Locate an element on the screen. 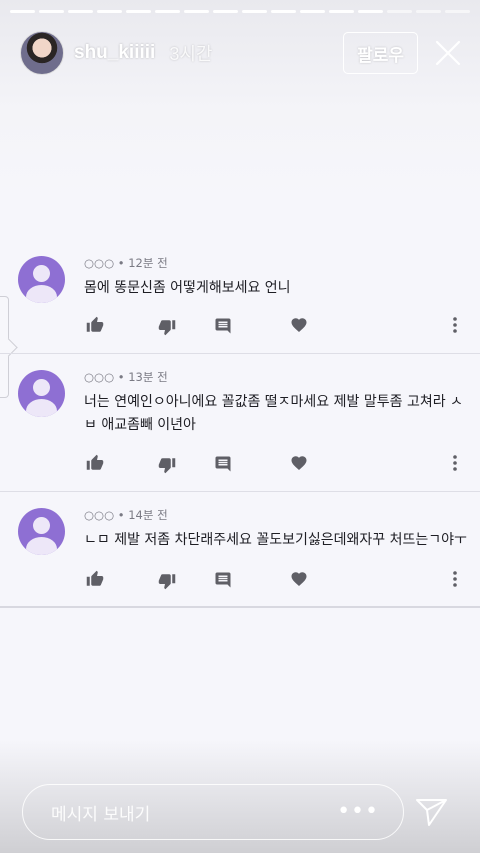  story-progress-bar is located at coordinates (240, 11).